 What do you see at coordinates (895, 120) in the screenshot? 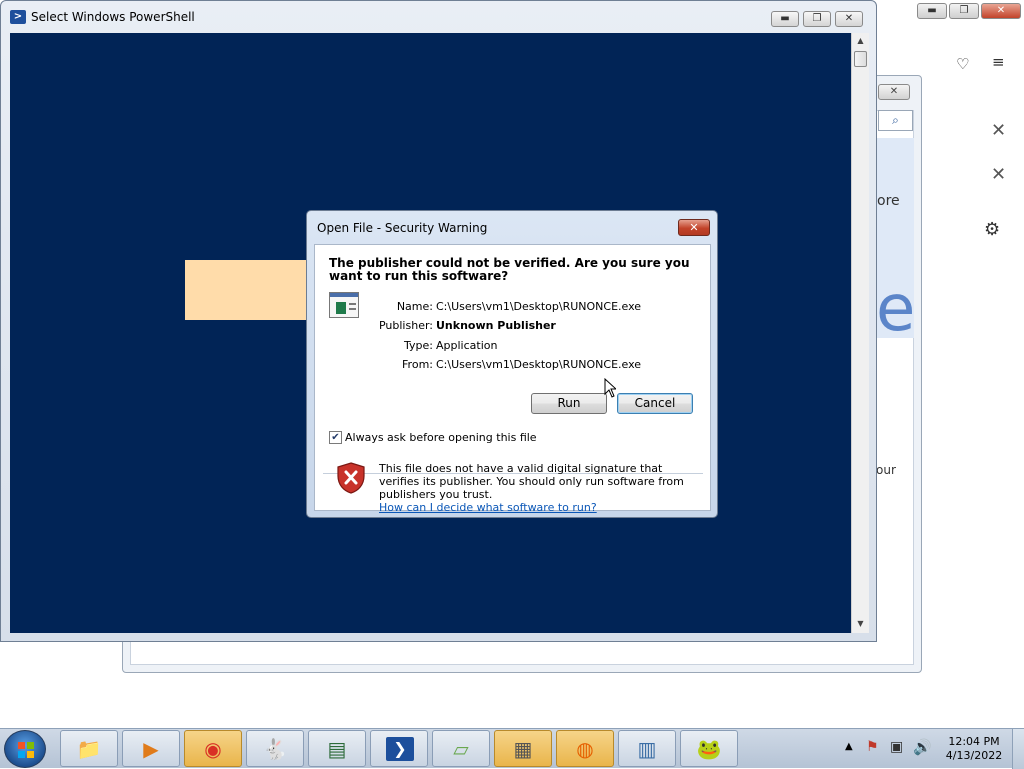
I see `search-icon: ⌕` at bounding box center [895, 120].